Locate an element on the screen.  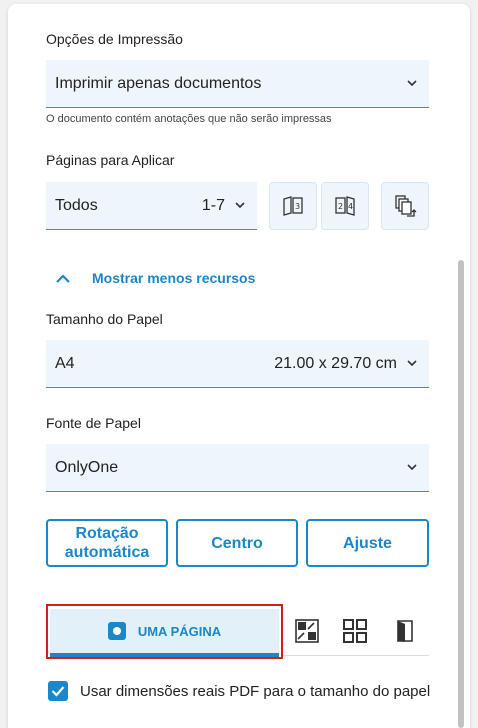
show-less-features-toggle: Mostrar menos recursos is located at coordinates (155, 278).